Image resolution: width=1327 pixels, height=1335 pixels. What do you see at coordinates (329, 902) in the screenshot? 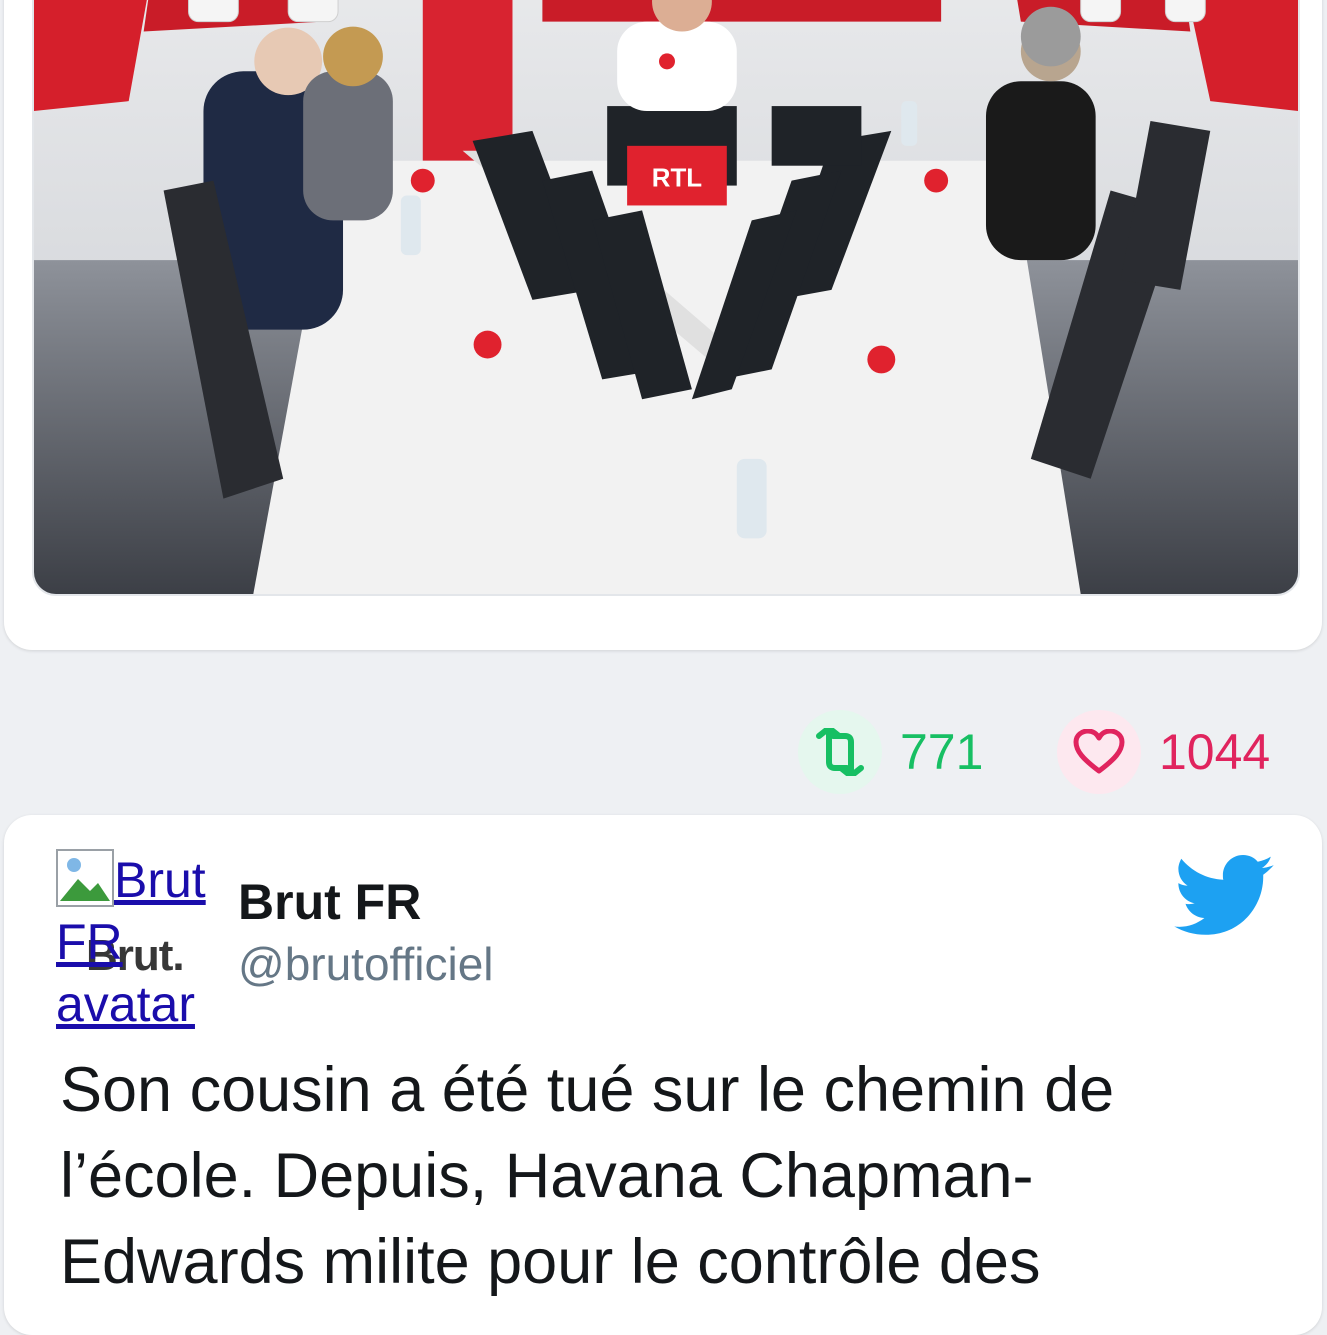
I see `author-name: Brut FR` at bounding box center [329, 902].